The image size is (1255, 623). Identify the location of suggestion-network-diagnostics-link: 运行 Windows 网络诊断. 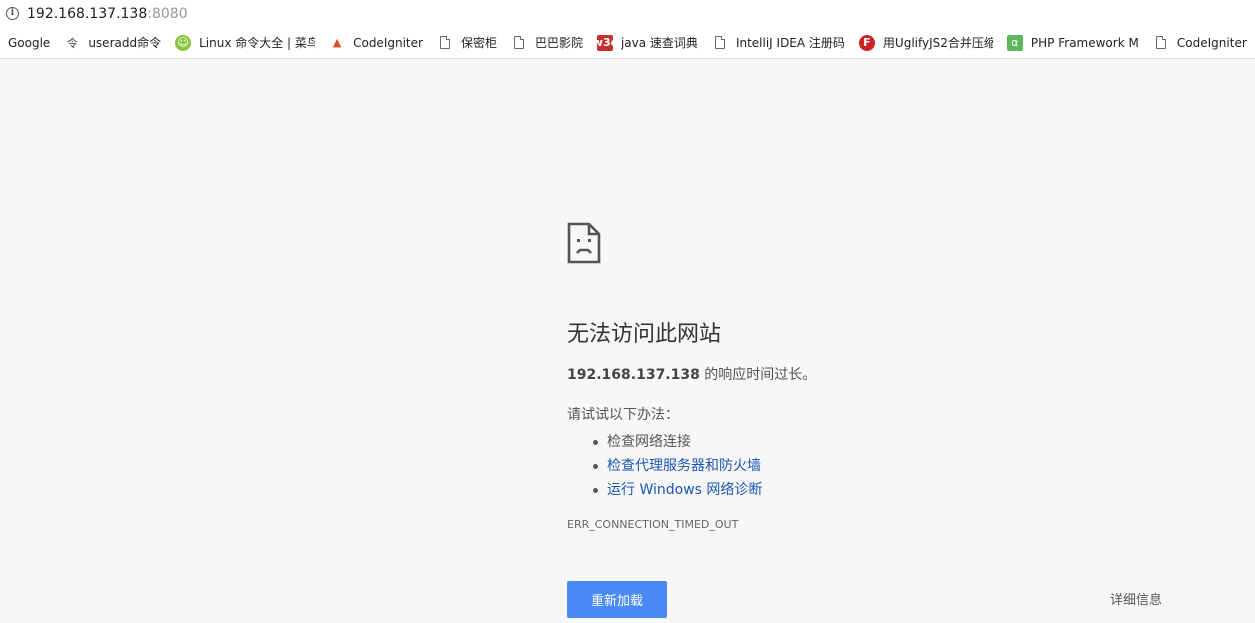
(899, 490).